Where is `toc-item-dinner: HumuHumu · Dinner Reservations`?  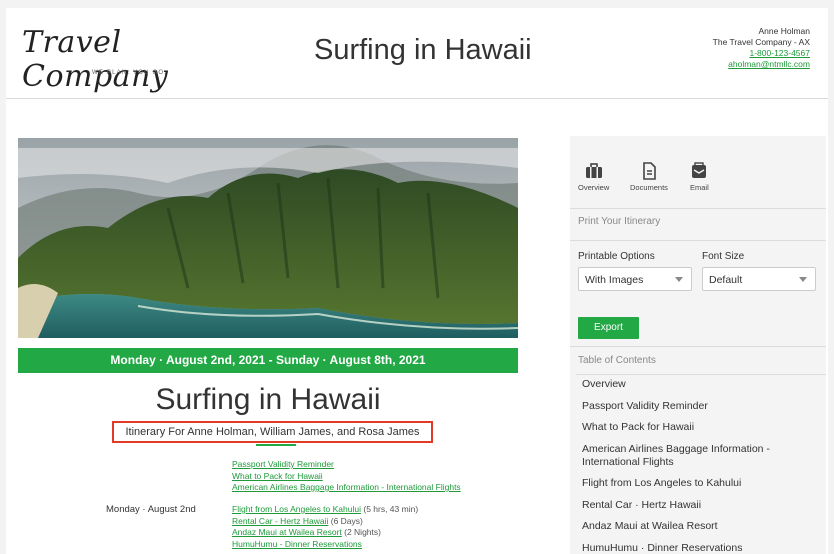 toc-item-dinner: HumuHumu · Dinner Reservations is located at coordinates (698, 548).